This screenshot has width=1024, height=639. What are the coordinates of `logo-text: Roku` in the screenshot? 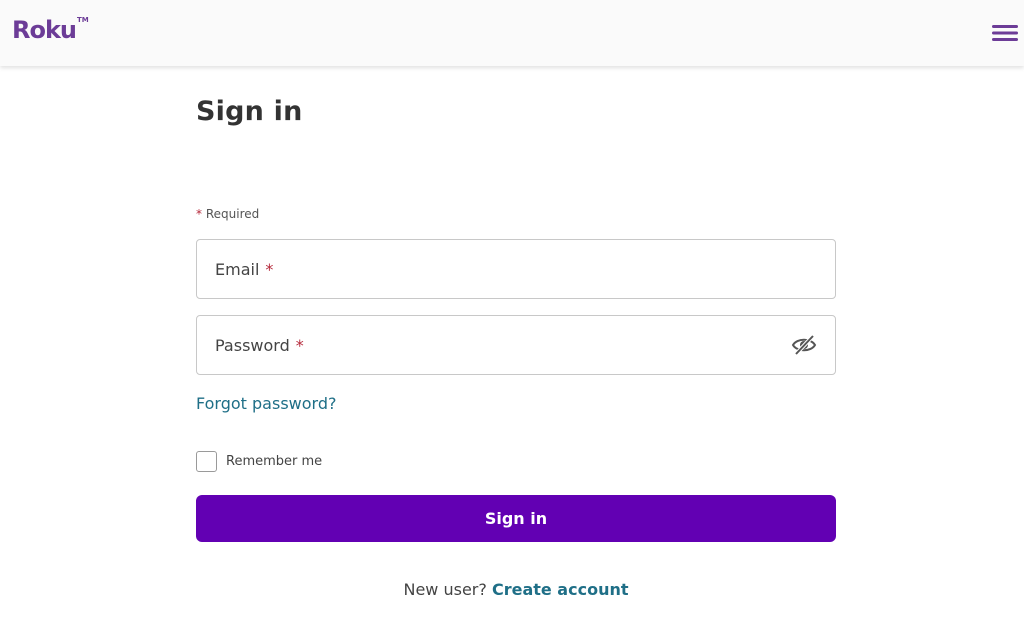 It's located at (44, 30).